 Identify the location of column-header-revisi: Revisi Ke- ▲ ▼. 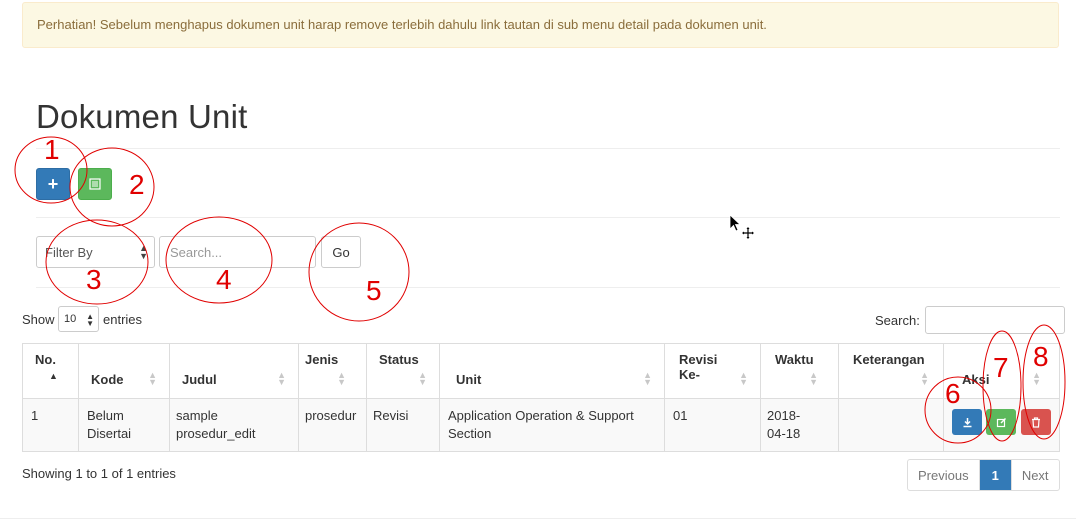
(712, 371).